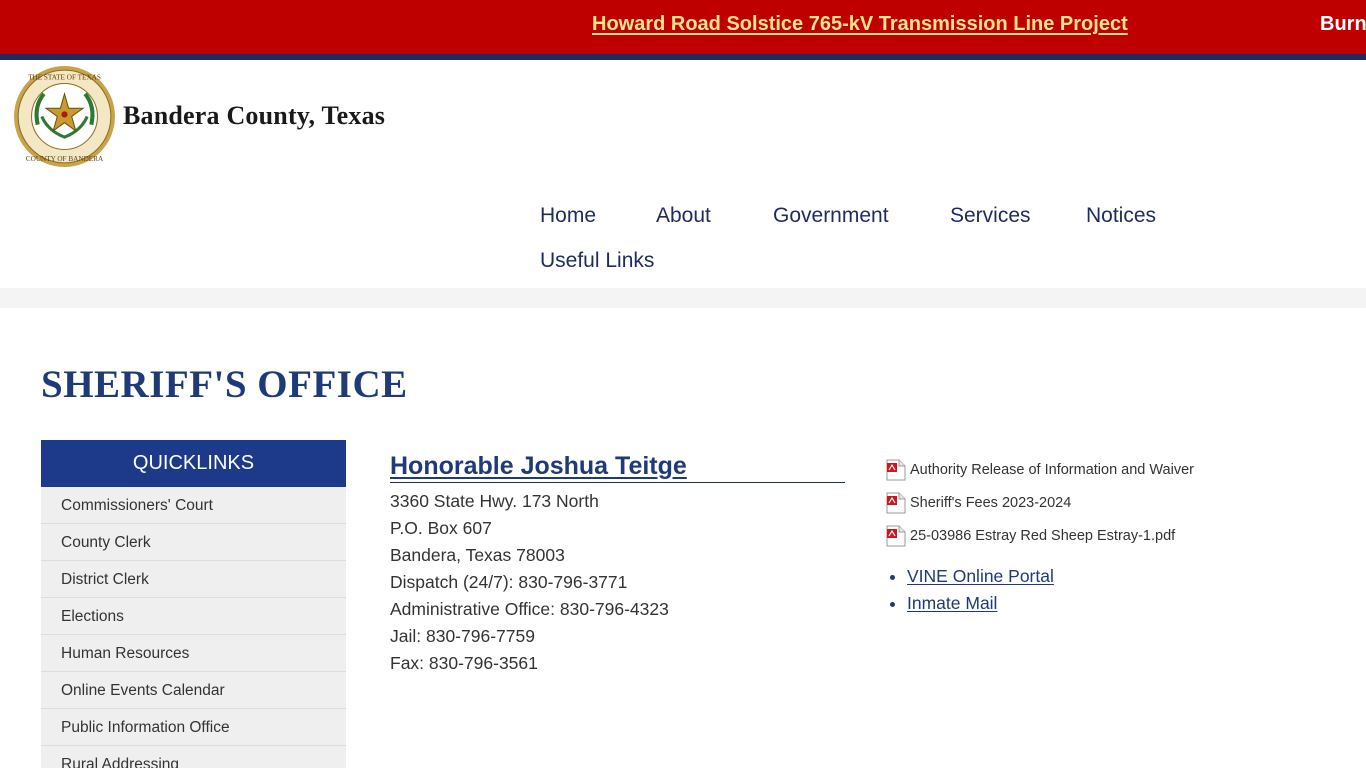 The image size is (1366, 768). What do you see at coordinates (224, 384) in the screenshot?
I see `page-title: SHERIFF'S OFFICE` at bounding box center [224, 384].